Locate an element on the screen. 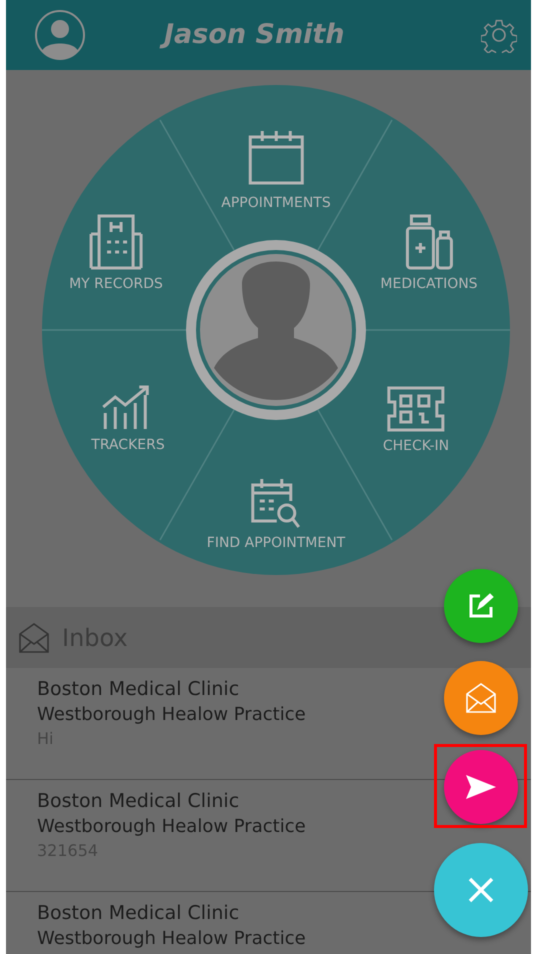 Image resolution: width=537 pixels, height=954 pixels. menu-label: TRACKERS is located at coordinates (128, 445).